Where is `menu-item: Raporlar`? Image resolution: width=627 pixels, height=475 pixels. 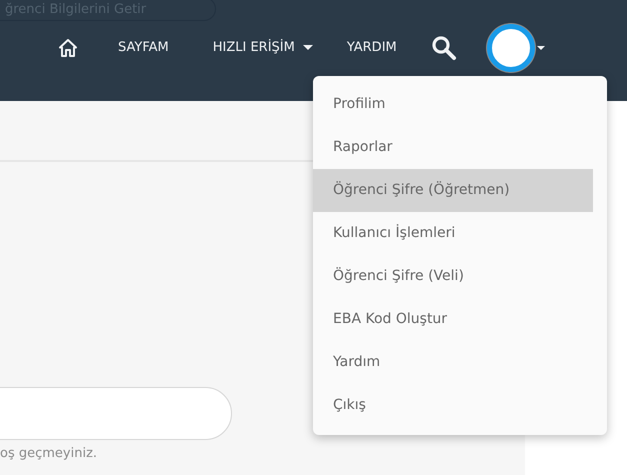
menu-item: Raporlar is located at coordinates (453, 147).